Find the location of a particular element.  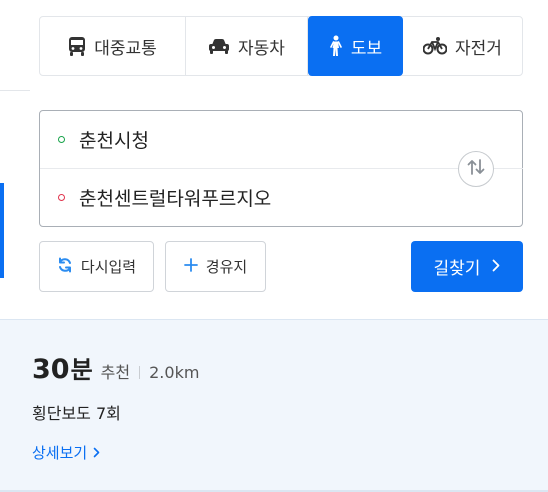

tab-transit-label: 대중교통 is located at coordinates (125, 48).